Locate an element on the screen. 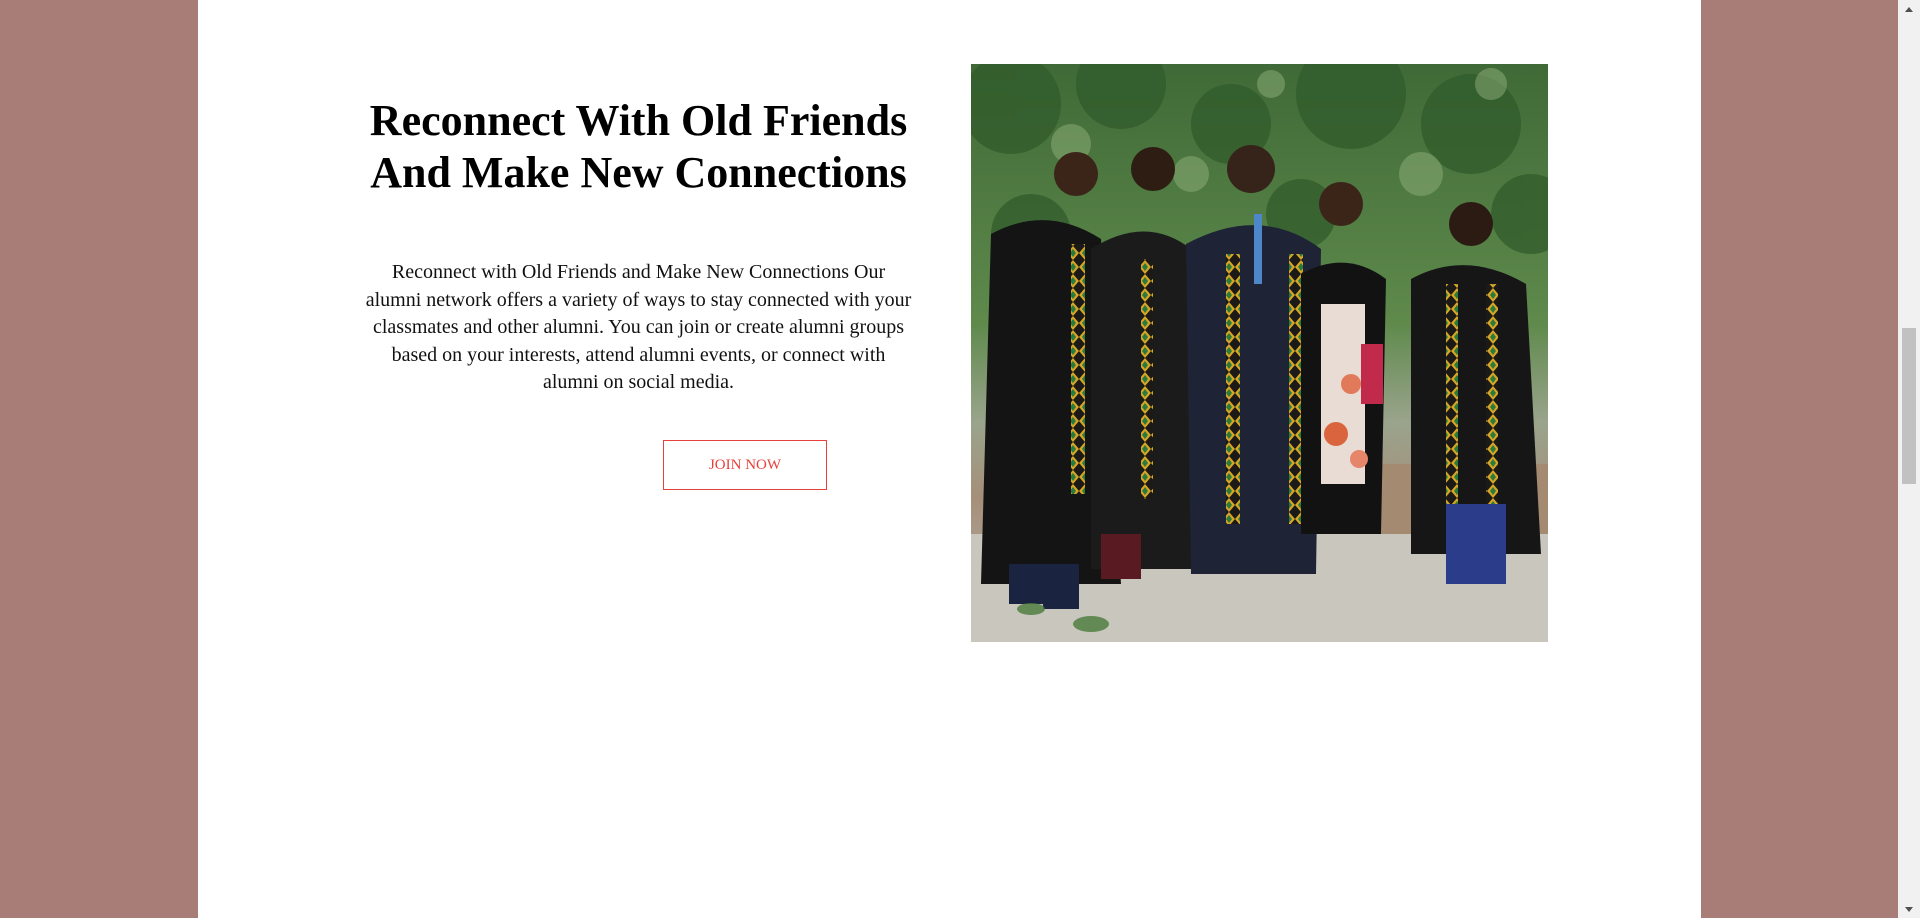 This screenshot has width=1920, height=918. join-now-button: JOIN NOW is located at coordinates (745, 465).